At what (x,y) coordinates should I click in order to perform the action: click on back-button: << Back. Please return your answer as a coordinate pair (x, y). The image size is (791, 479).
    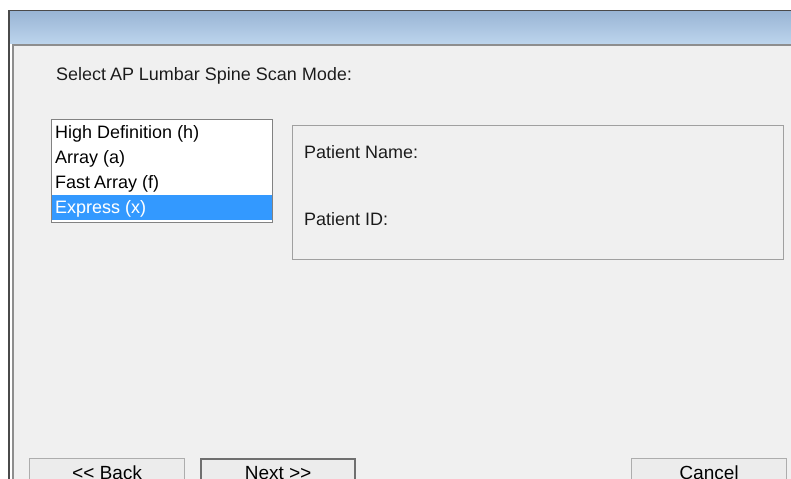
    Looking at the image, I should click on (107, 468).